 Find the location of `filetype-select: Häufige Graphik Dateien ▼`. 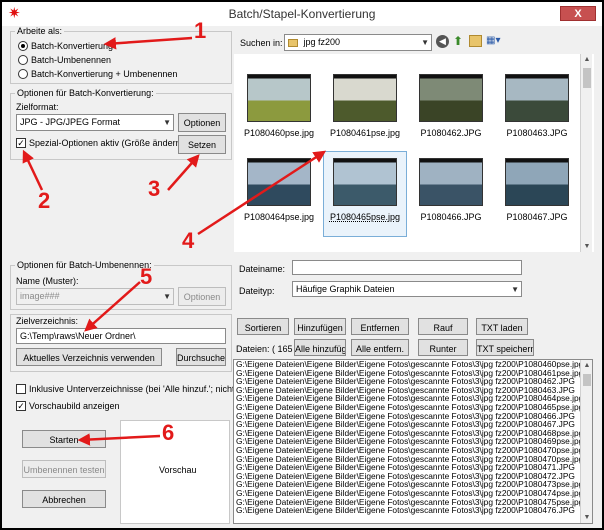

filetype-select: Häufige Graphik Dateien ▼ is located at coordinates (407, 289).